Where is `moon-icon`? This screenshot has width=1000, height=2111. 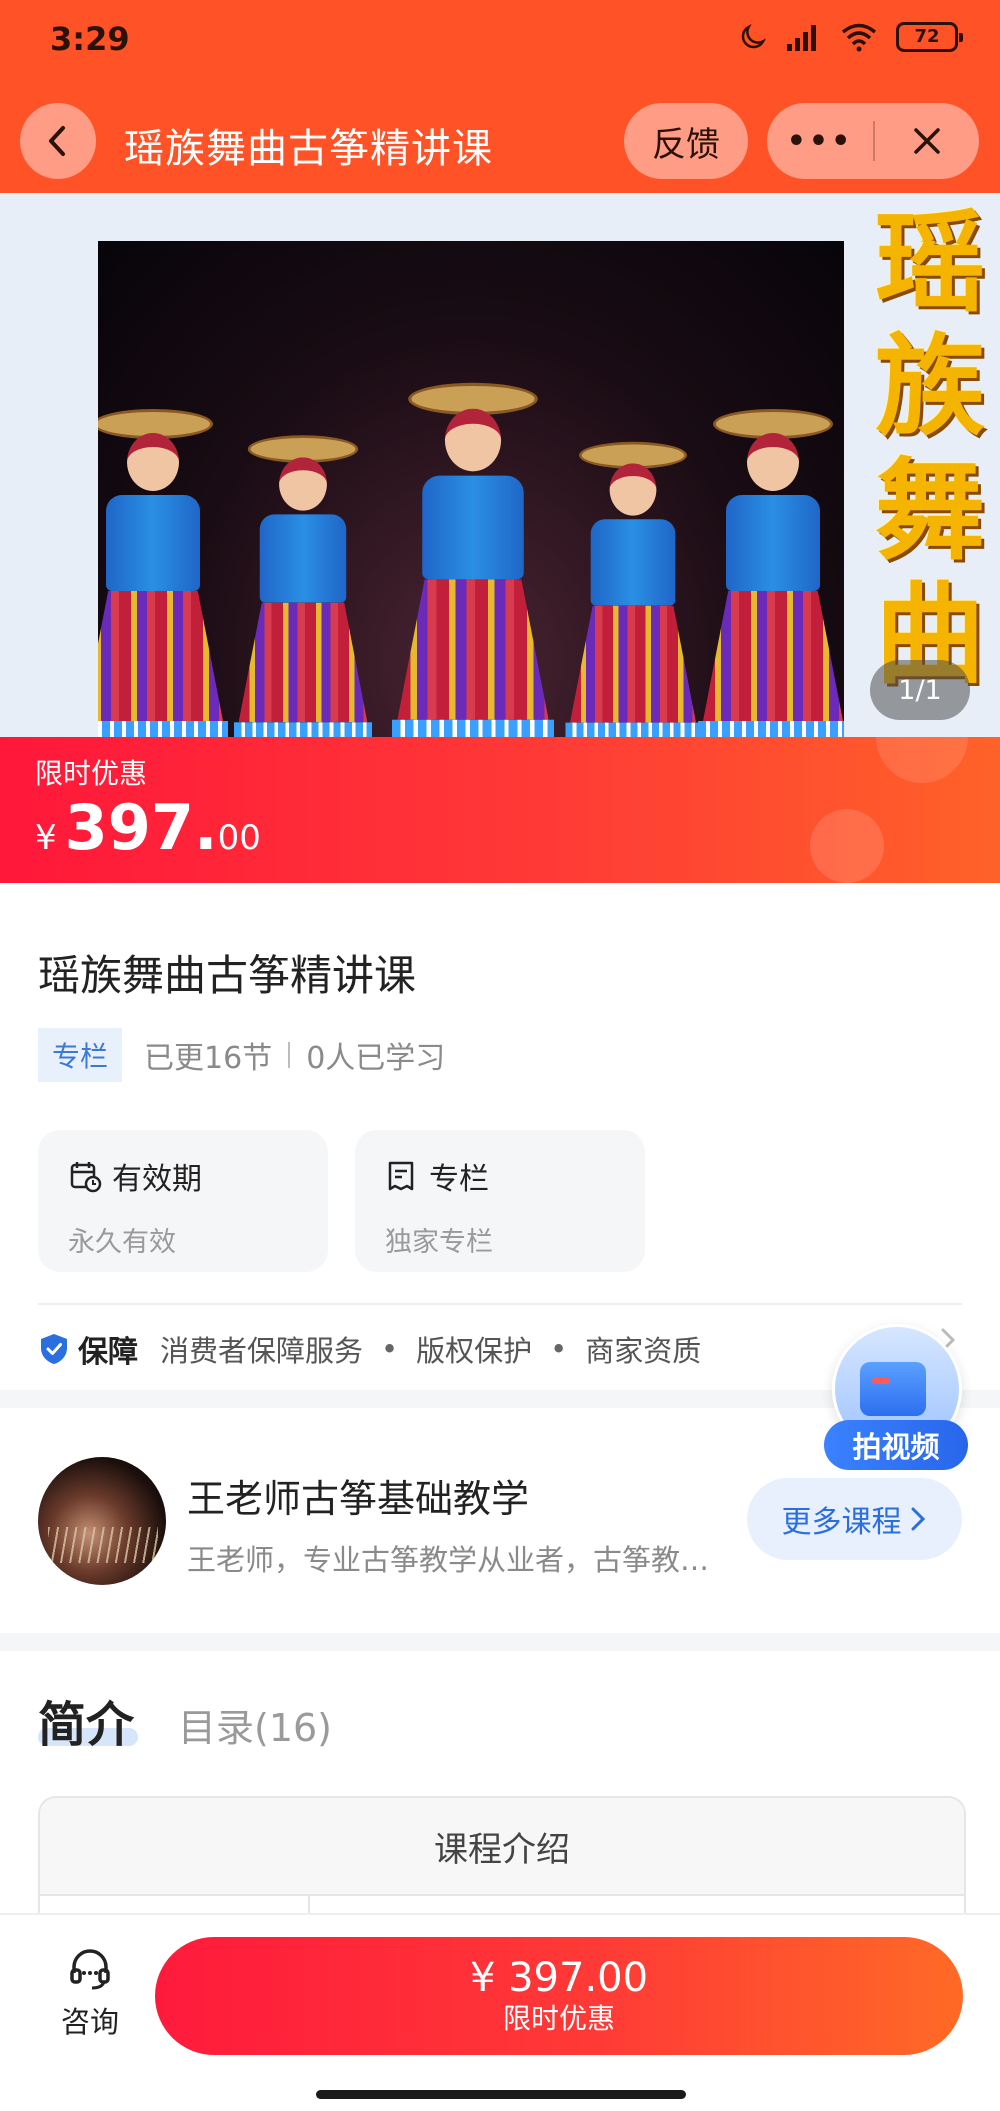 moon-icon is located at coordinates (754, 36).